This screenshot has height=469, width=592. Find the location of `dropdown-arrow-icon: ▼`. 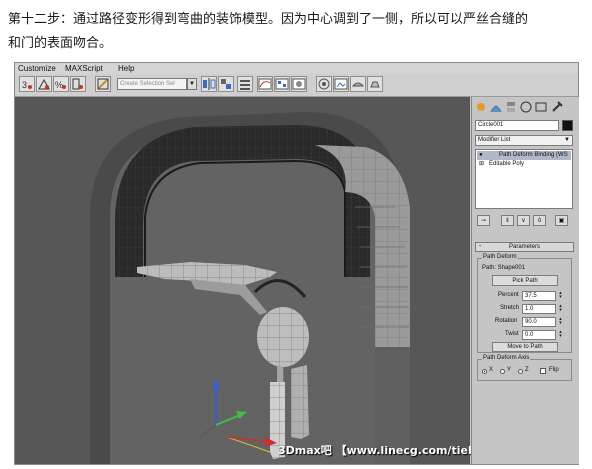

dropdown-arrow-icon: ▼ is located at coordinates (567, 140).